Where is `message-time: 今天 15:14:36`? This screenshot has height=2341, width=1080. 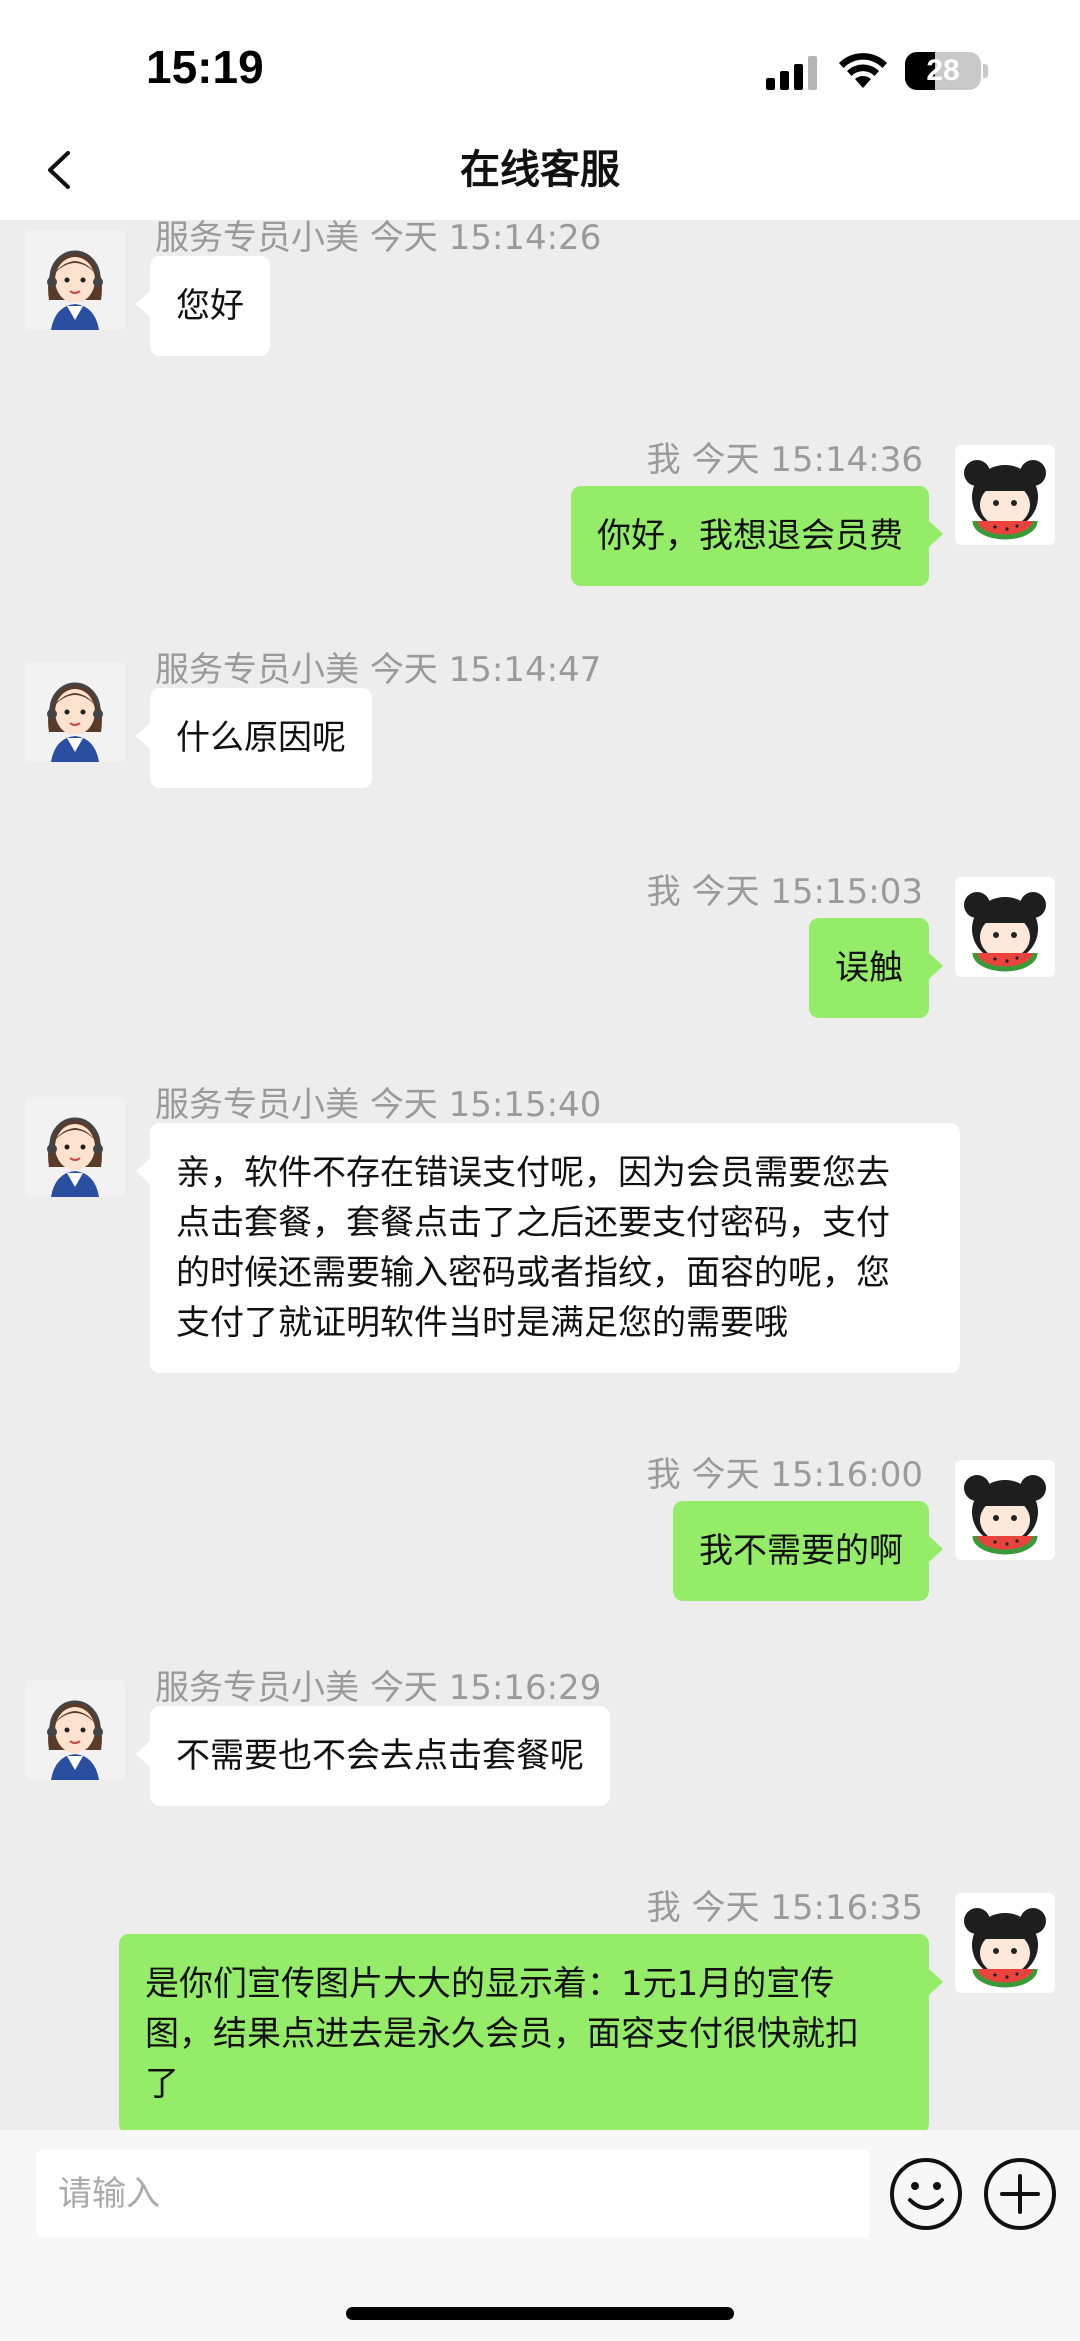 message-time: 今天 15:14:36 is located at coordinates (807, 460).